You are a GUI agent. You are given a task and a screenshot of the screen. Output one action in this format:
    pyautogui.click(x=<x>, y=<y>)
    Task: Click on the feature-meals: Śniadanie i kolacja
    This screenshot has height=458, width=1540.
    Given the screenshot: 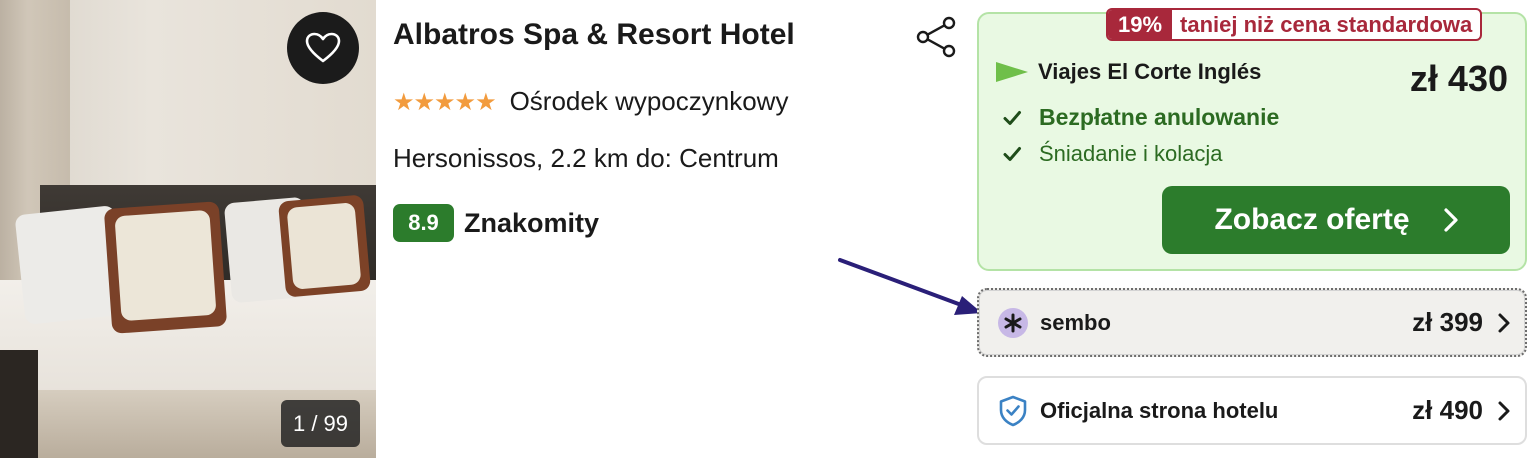 What is the action you would take?
    pyautogui.click(x=1112, y=154)
    